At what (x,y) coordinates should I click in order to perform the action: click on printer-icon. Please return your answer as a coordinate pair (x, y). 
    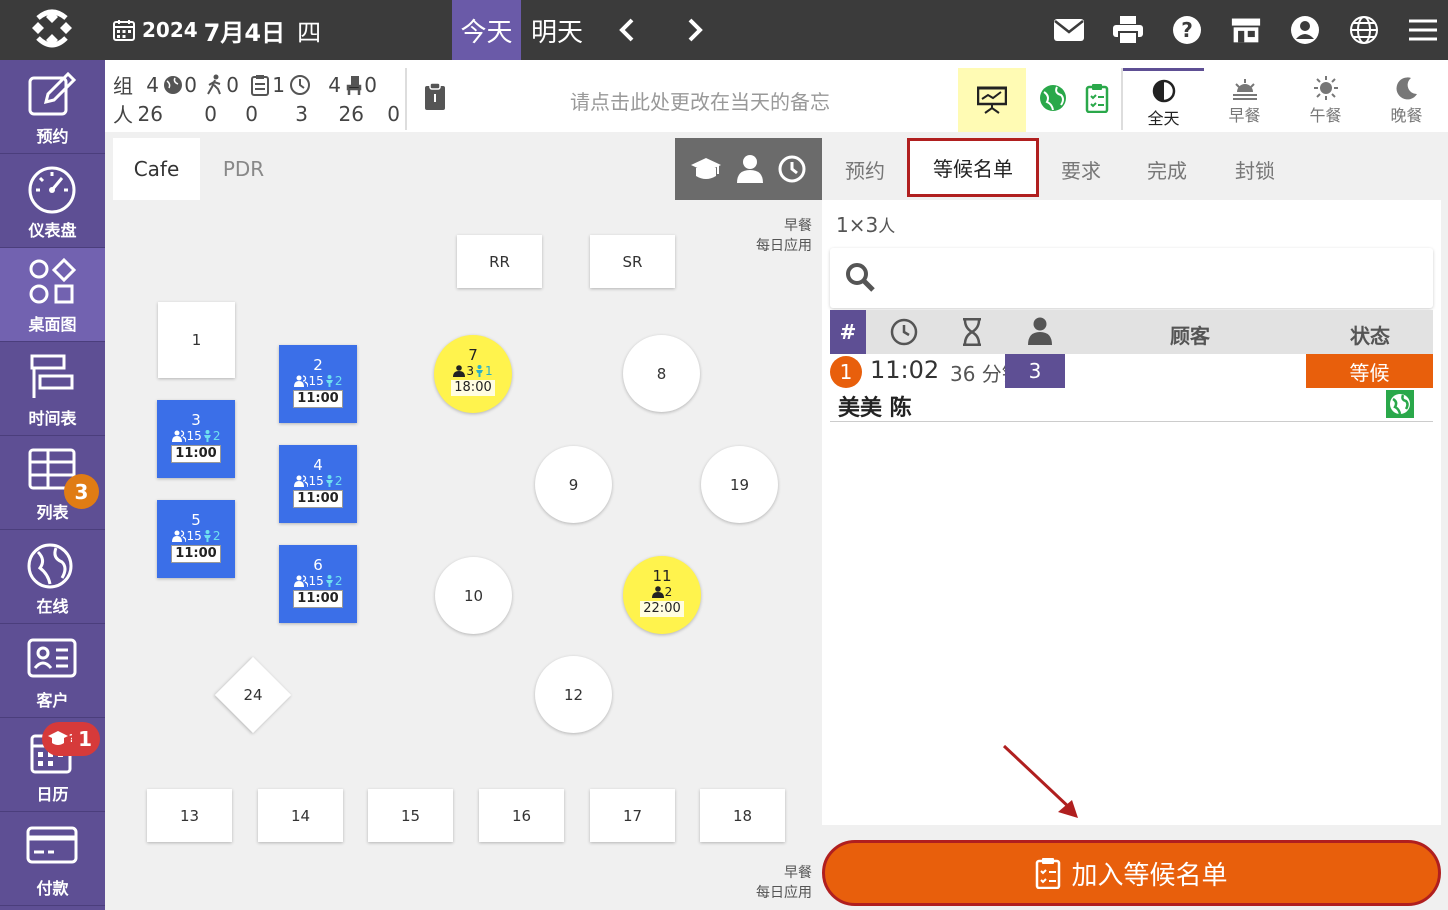
    Looking at the image, I should click on (1128, 30).